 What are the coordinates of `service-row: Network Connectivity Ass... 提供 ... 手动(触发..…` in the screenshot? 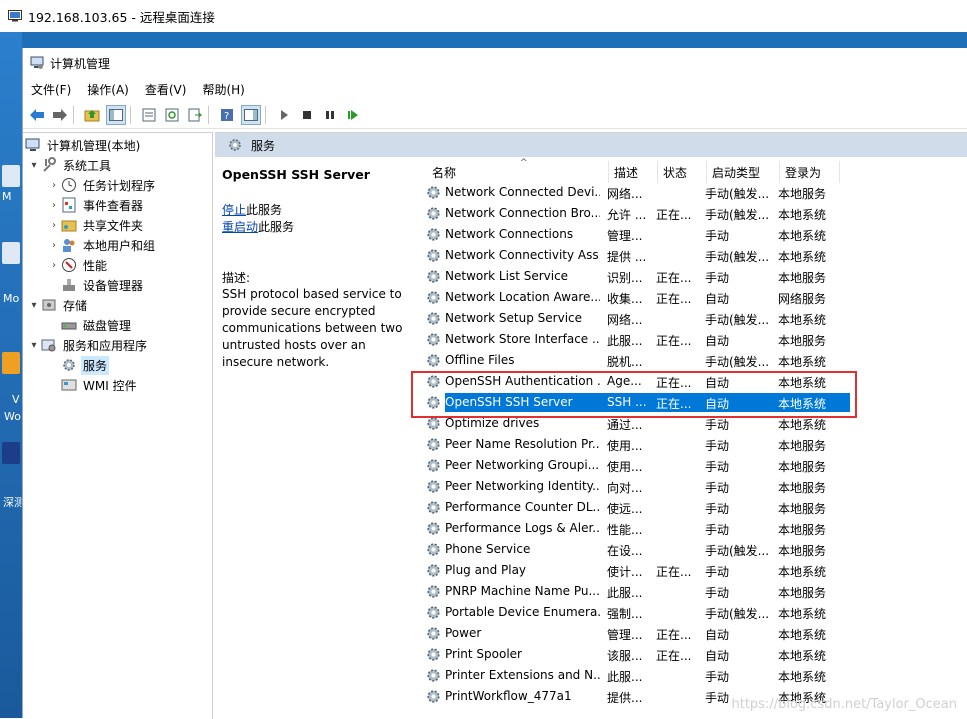 It's located at (635, 255).